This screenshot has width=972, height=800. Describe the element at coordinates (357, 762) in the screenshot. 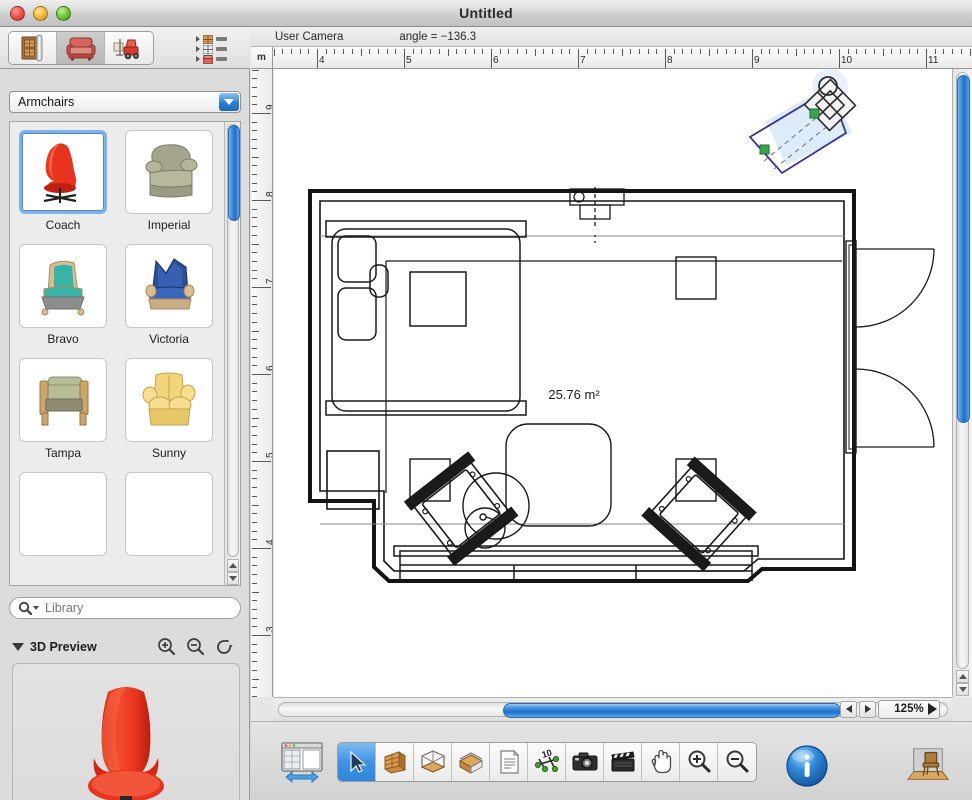

I see `select-tool` at that location.